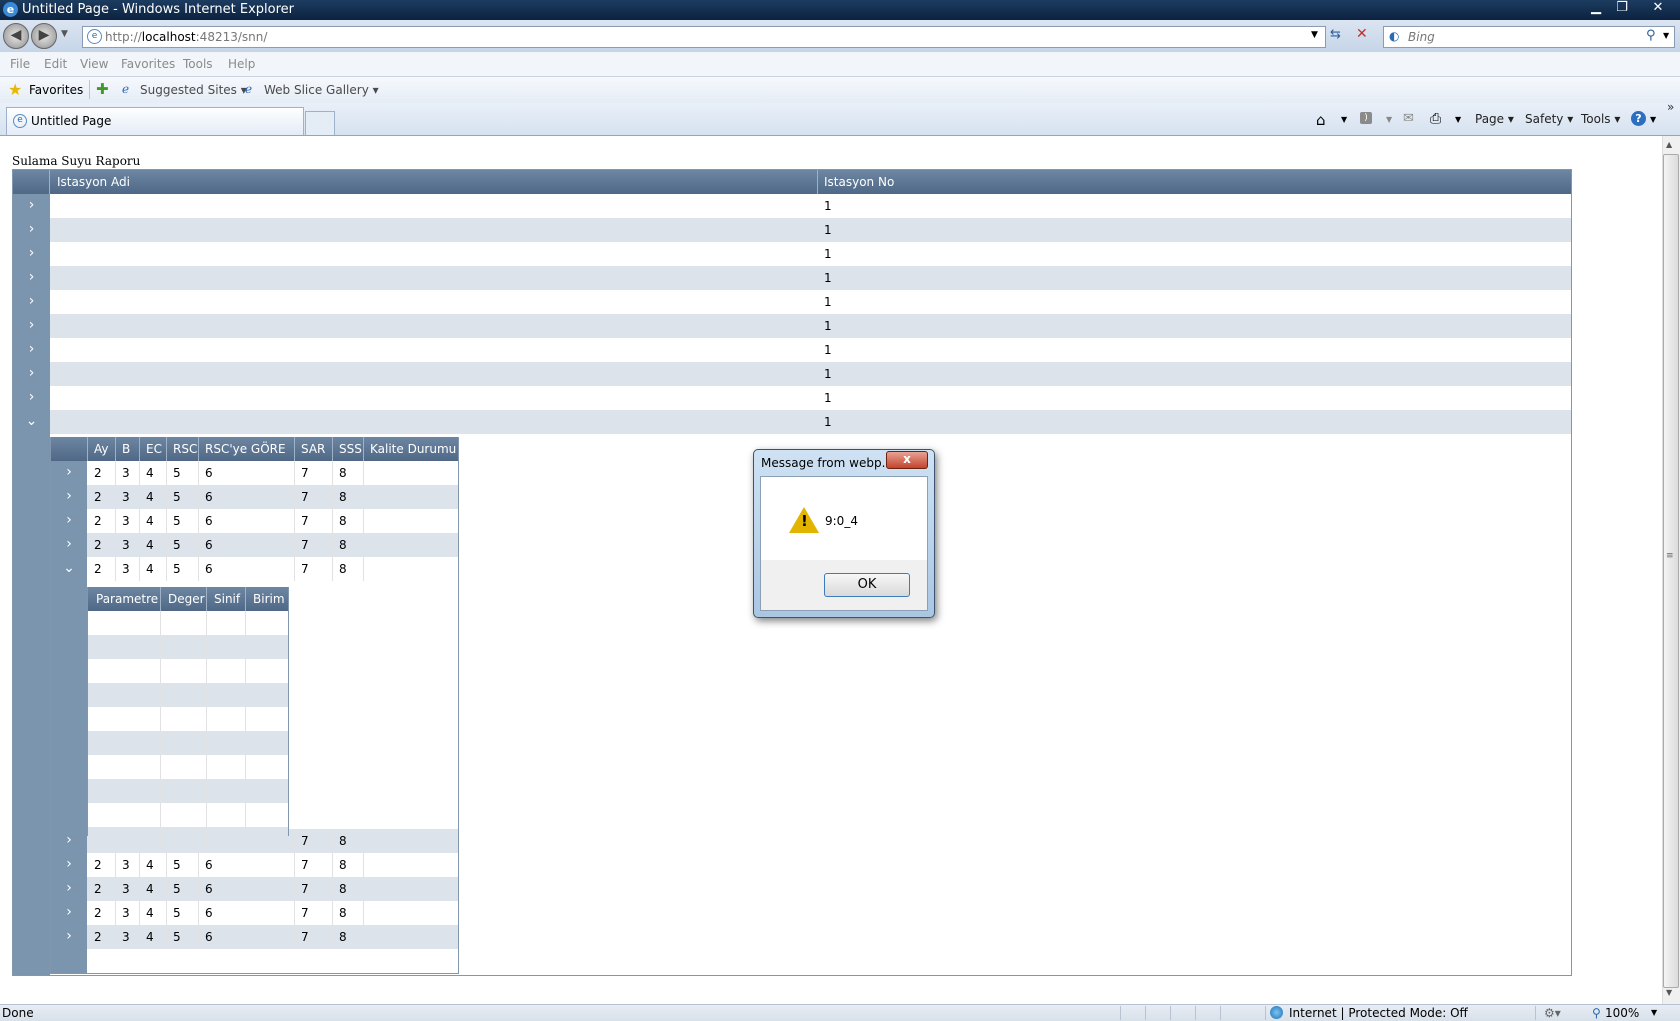 The width and height of the screenshot is (1680, 1021). I want to click on subgrid-col-header: SAR, so click(313, 449).